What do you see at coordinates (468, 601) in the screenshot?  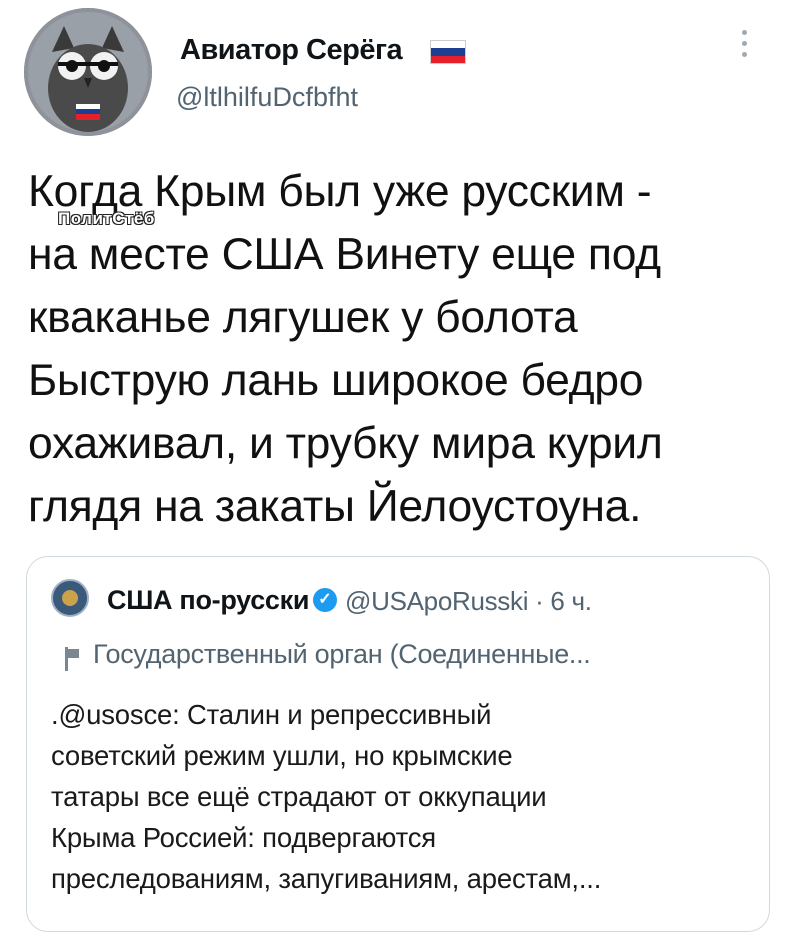 I see `quoted-account-meta: @USApoRusski · 6 ч.` at bounding box center [468, 601].